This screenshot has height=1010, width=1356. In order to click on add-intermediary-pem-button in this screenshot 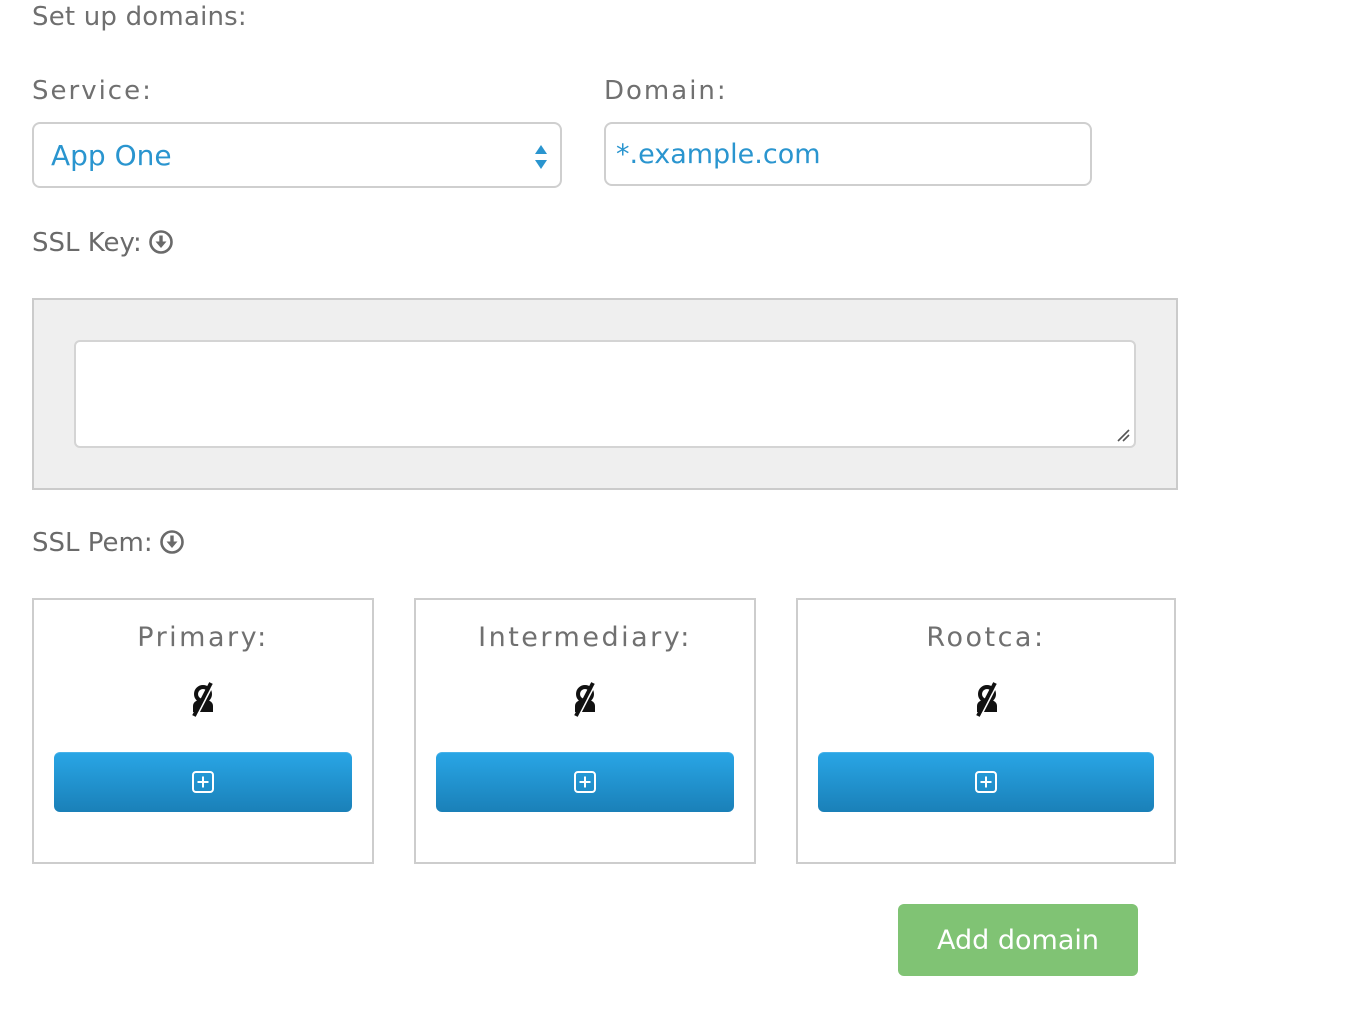, I will do `click(585, 782)`.